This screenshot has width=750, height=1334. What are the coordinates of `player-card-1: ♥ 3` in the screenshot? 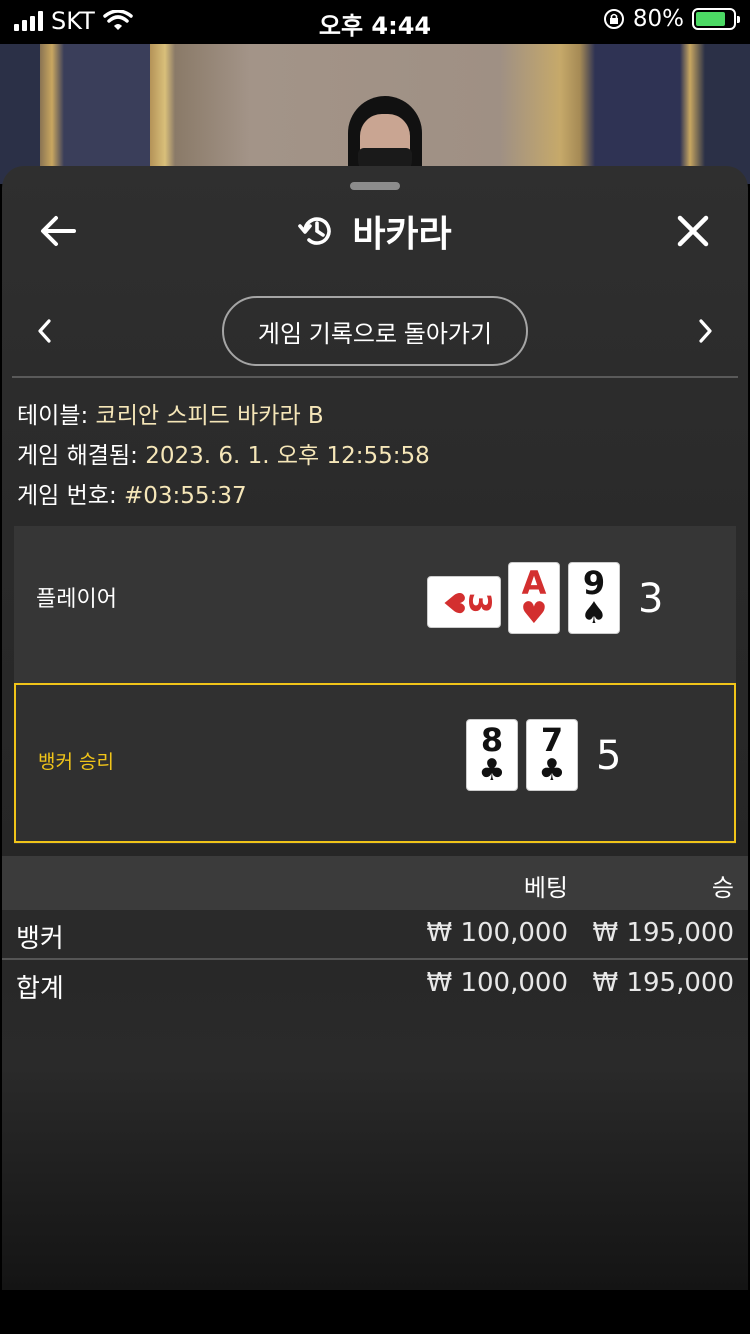 It's located at (464, 602).